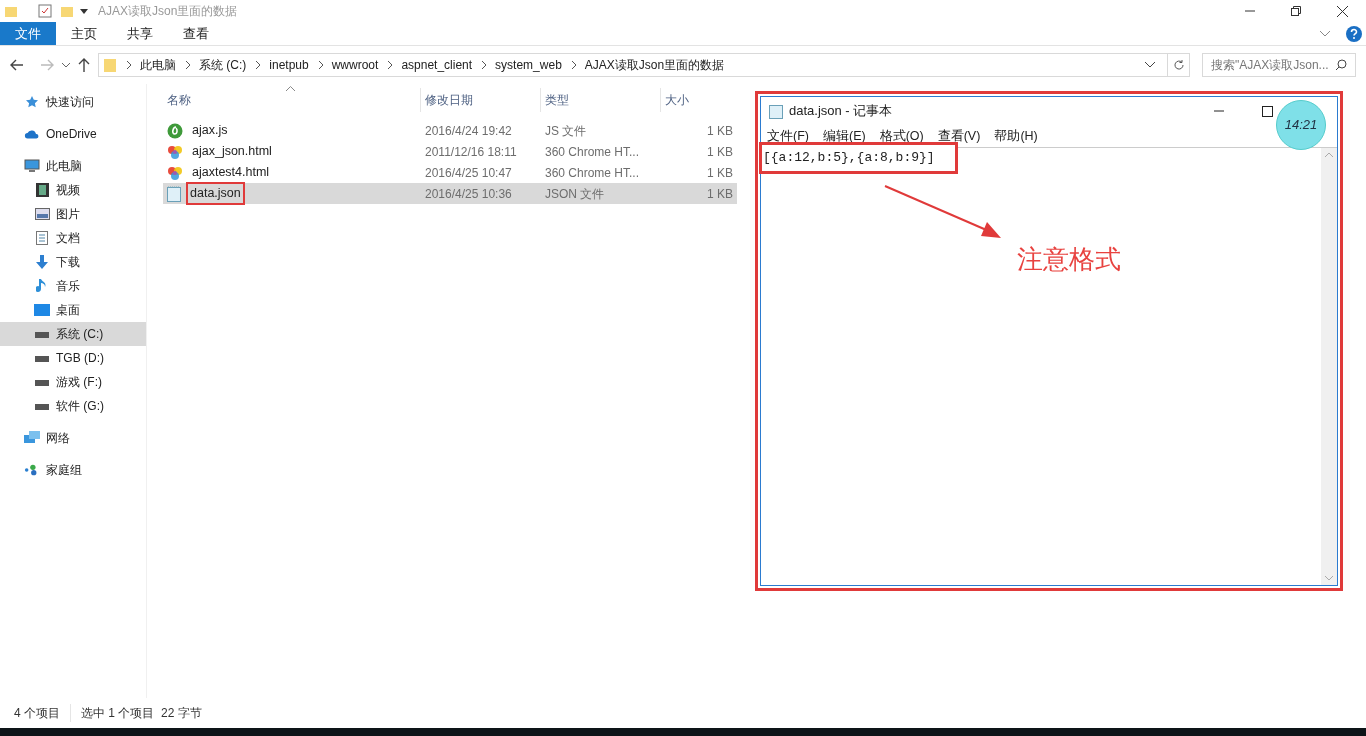 This screenshot has width=1366, height=736. What do you see at coordinates (1069, 259) in the screenshot?
I see `annotation-text: 注意格式` at bounding box center [1069, 259].